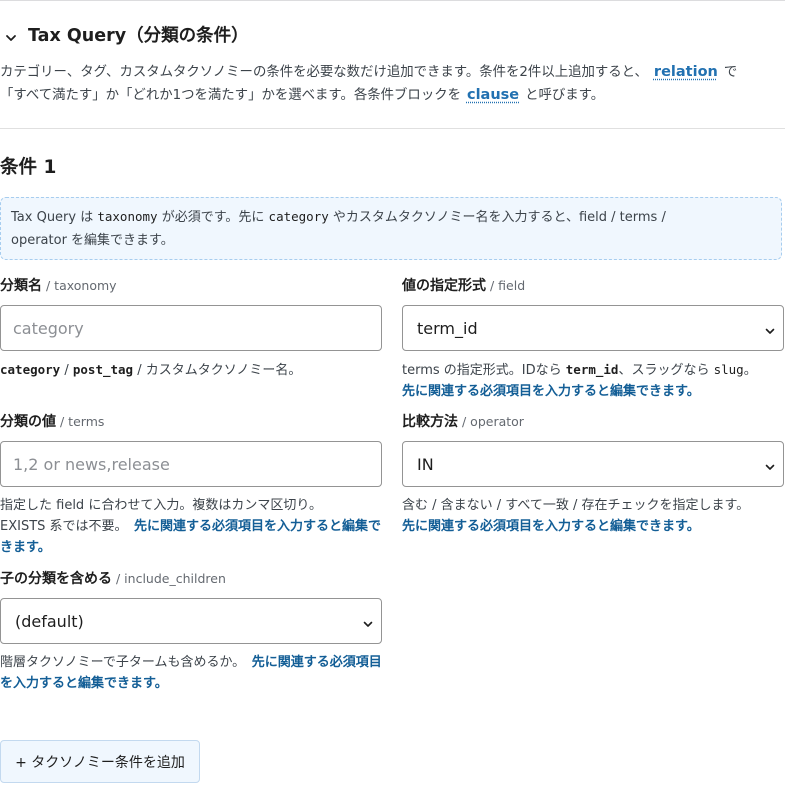  What do you see at coordinates (66, 370) in the screenshot?
I see `help-text: /` at bounding box center [66, 370].